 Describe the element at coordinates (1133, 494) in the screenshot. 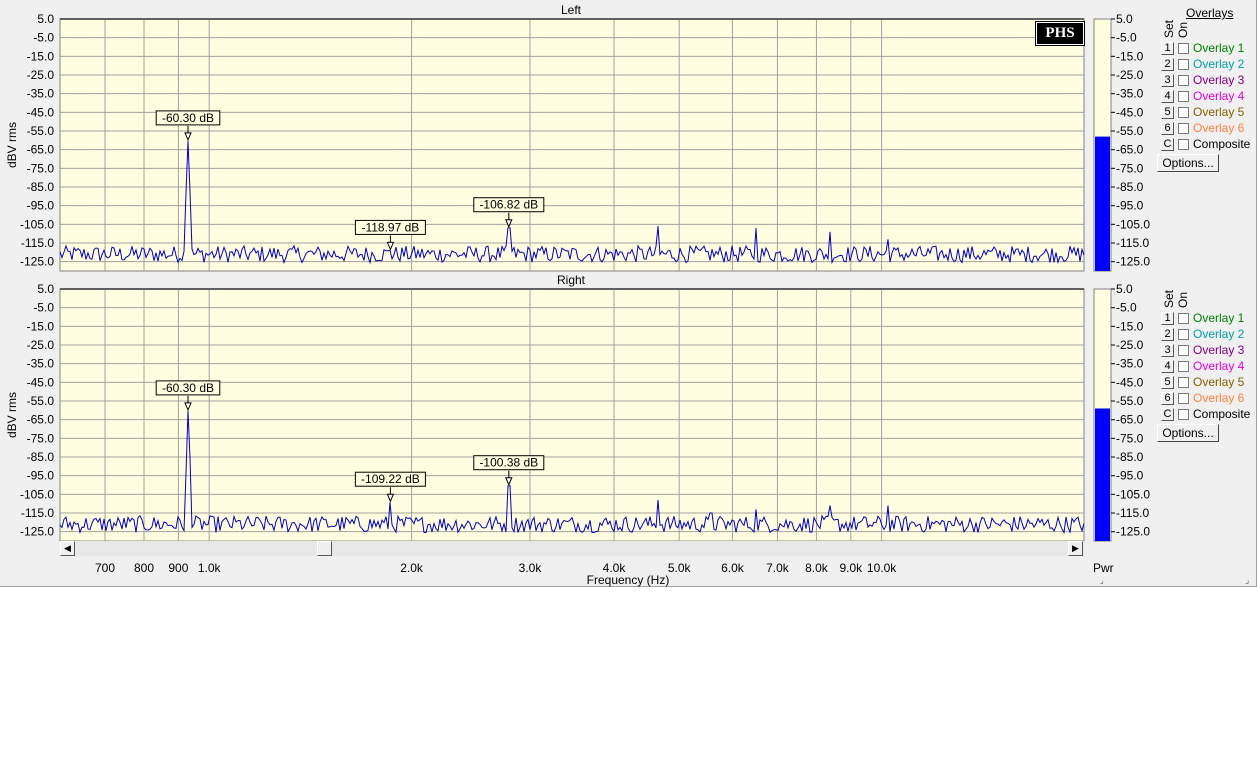

I see `pwr-tick-label: -105.0` at that location.